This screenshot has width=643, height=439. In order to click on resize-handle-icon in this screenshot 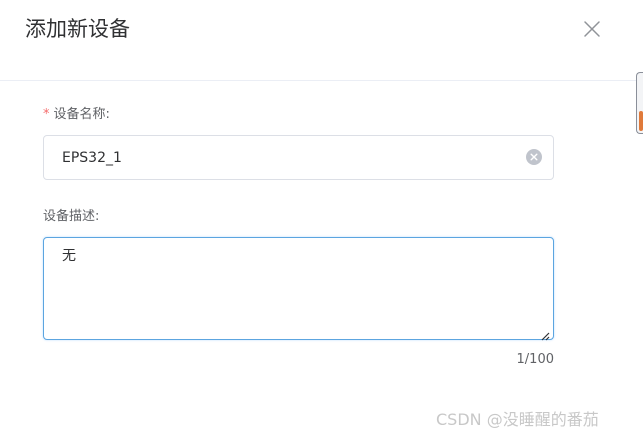, I will do `click(545, 336)`.